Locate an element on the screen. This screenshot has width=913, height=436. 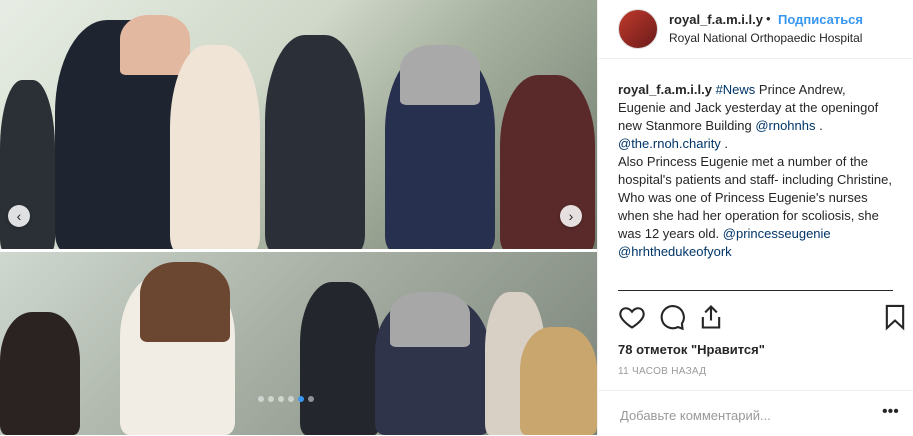
action-bar is located at coordinates (755, 320).